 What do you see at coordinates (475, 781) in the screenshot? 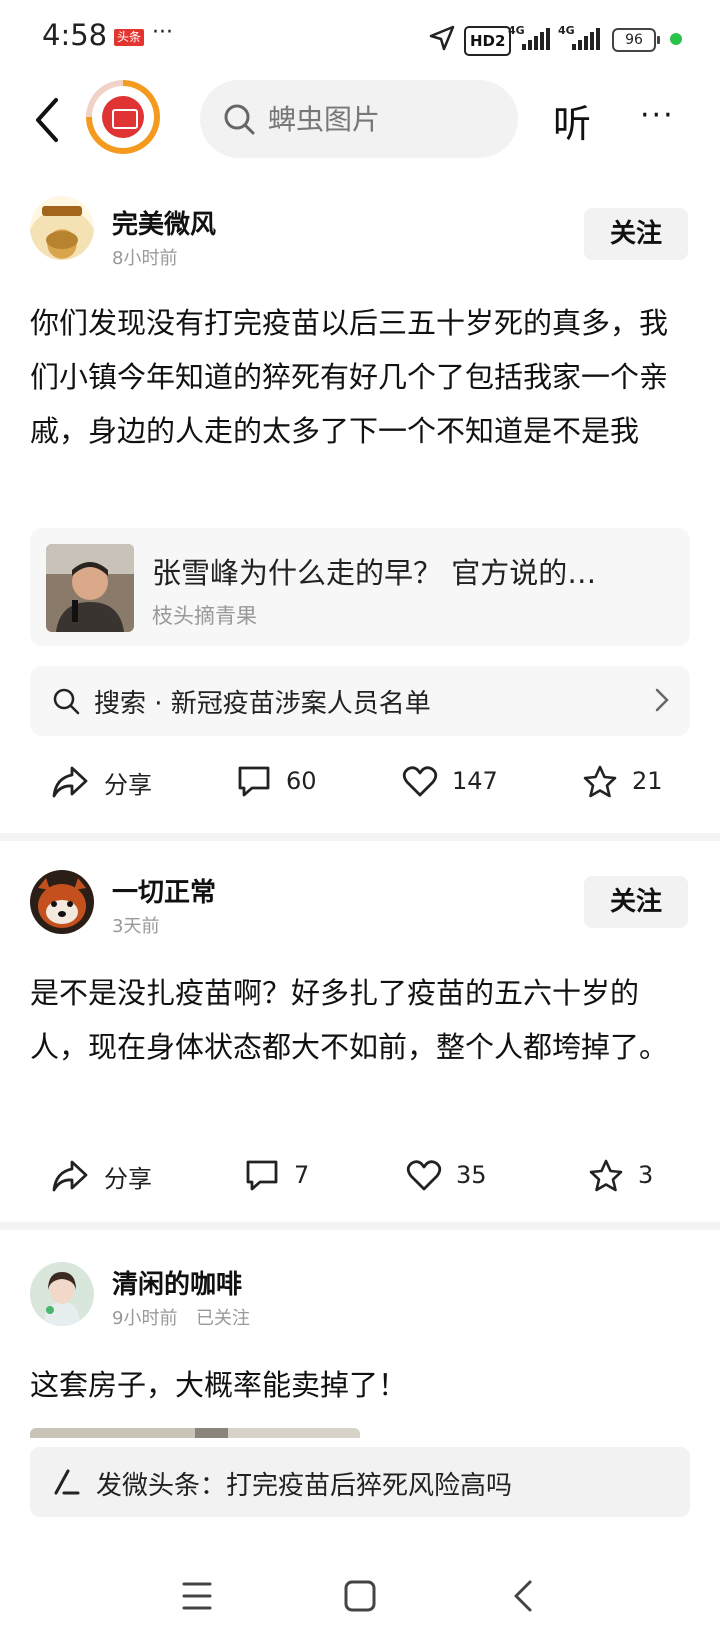
I see `like-count: 147` at bounding box center [475, 781].